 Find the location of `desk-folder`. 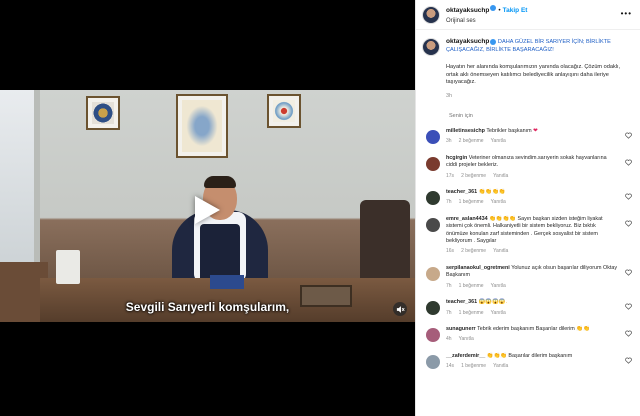

desk-folder is located at coordinates (227, 282).